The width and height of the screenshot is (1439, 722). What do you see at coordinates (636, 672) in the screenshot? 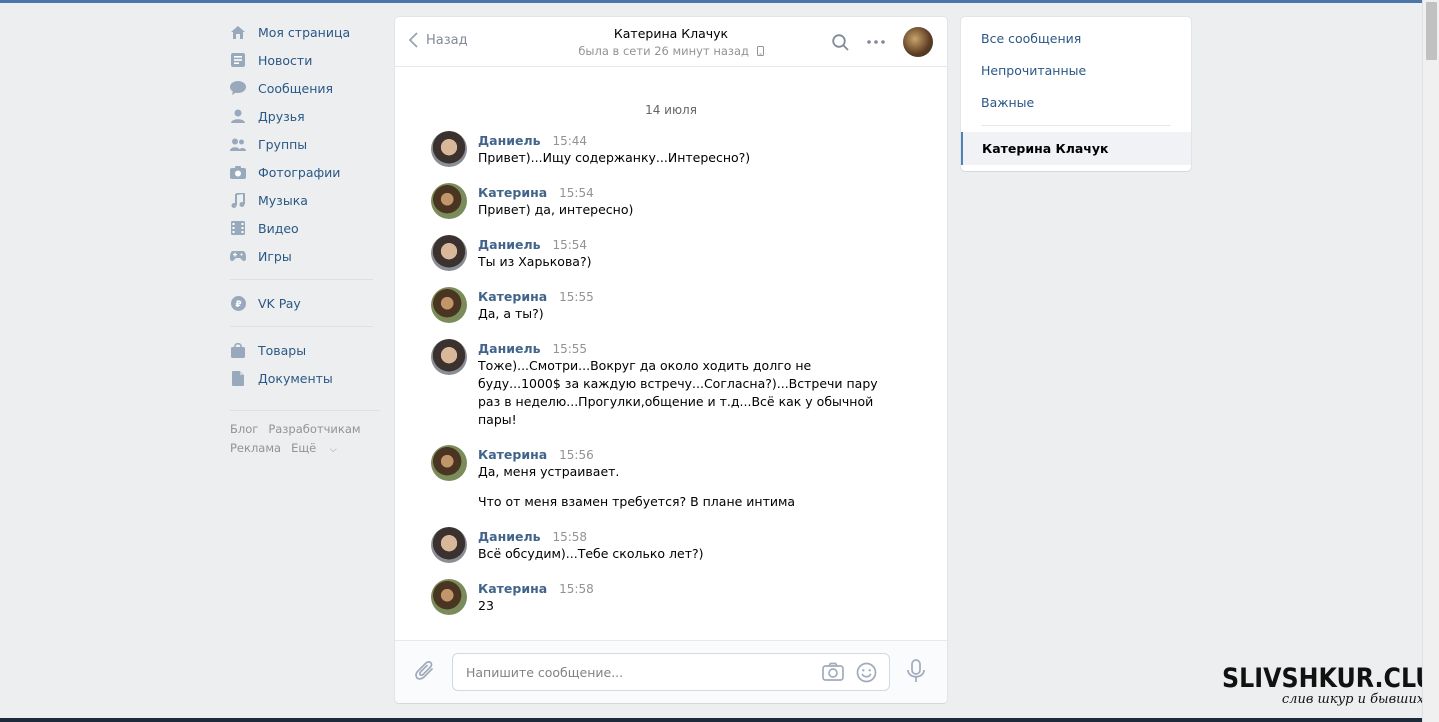
I see `message-input` at bounding box center [636, 672].